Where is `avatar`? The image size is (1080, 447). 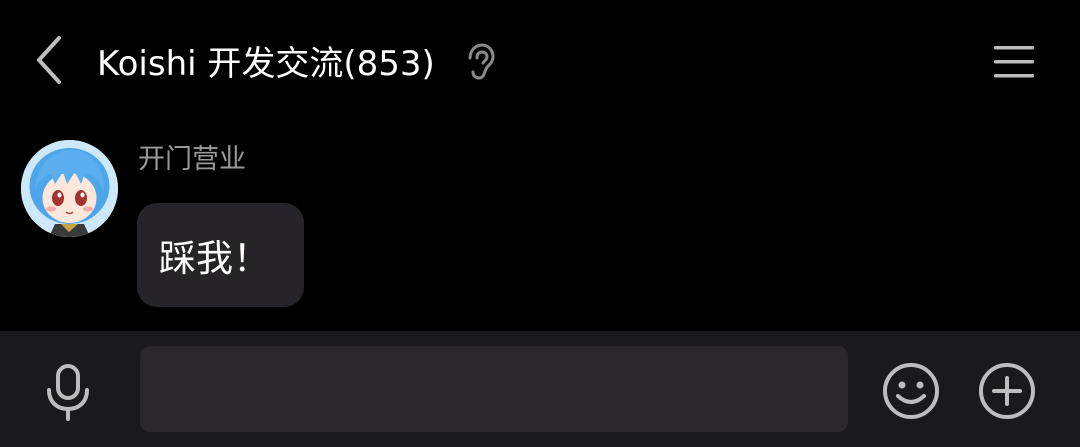
avatar is located at coordinates (69, 188).